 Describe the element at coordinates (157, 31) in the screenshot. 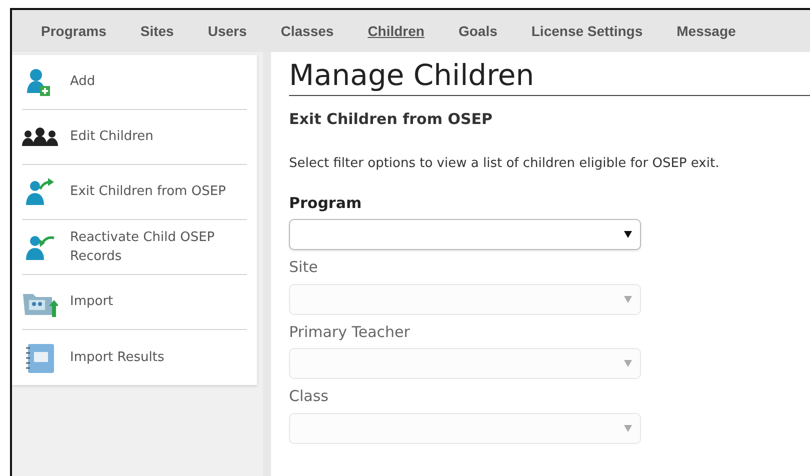

I see `nav-tab: Sites` at that location.